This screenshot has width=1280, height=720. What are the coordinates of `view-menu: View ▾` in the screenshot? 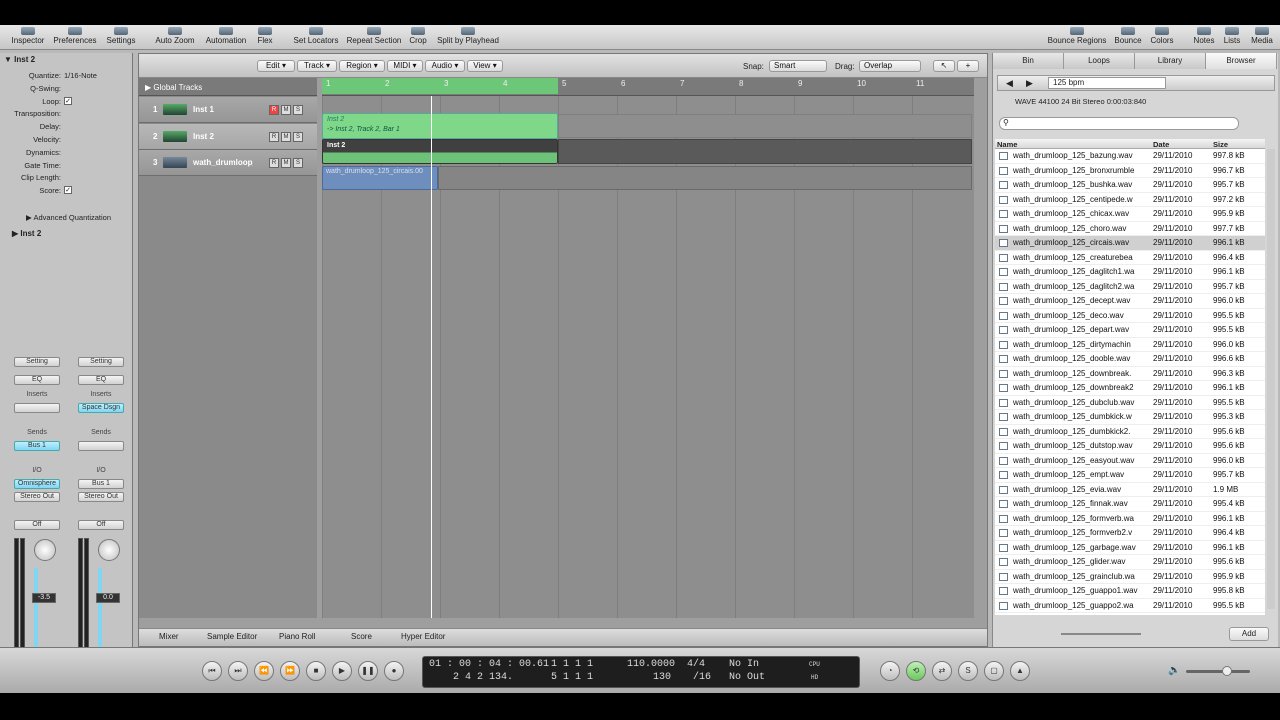 It's located at (485, 66).